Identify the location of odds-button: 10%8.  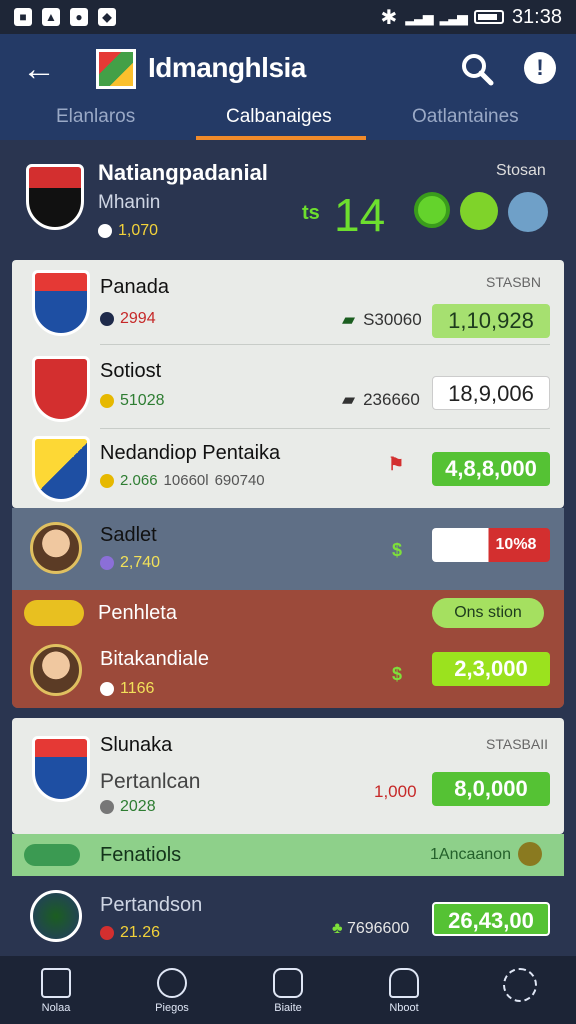
(491, 545).